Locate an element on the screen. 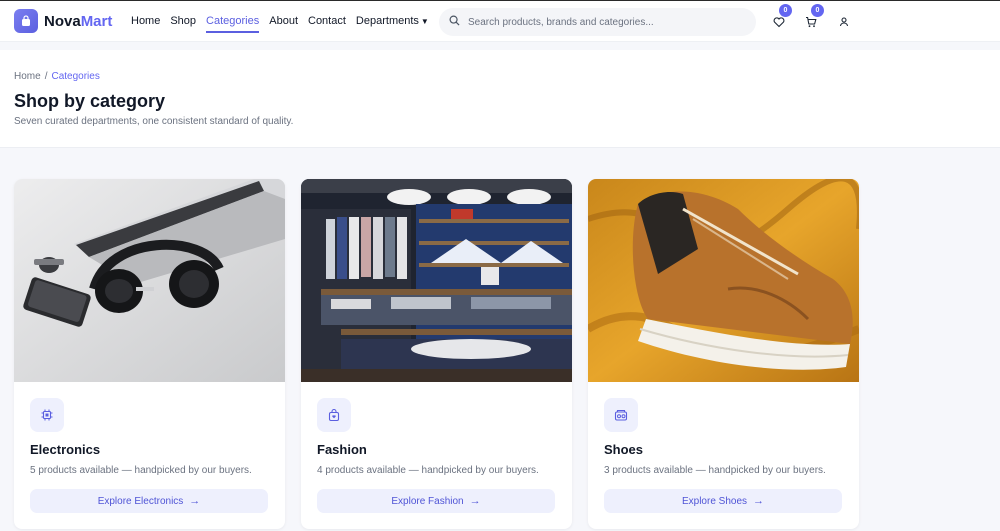 The height and width of the screenshot is (531, 1000). breadcrumb: Home / Categories is located at coordinates (57, 76).